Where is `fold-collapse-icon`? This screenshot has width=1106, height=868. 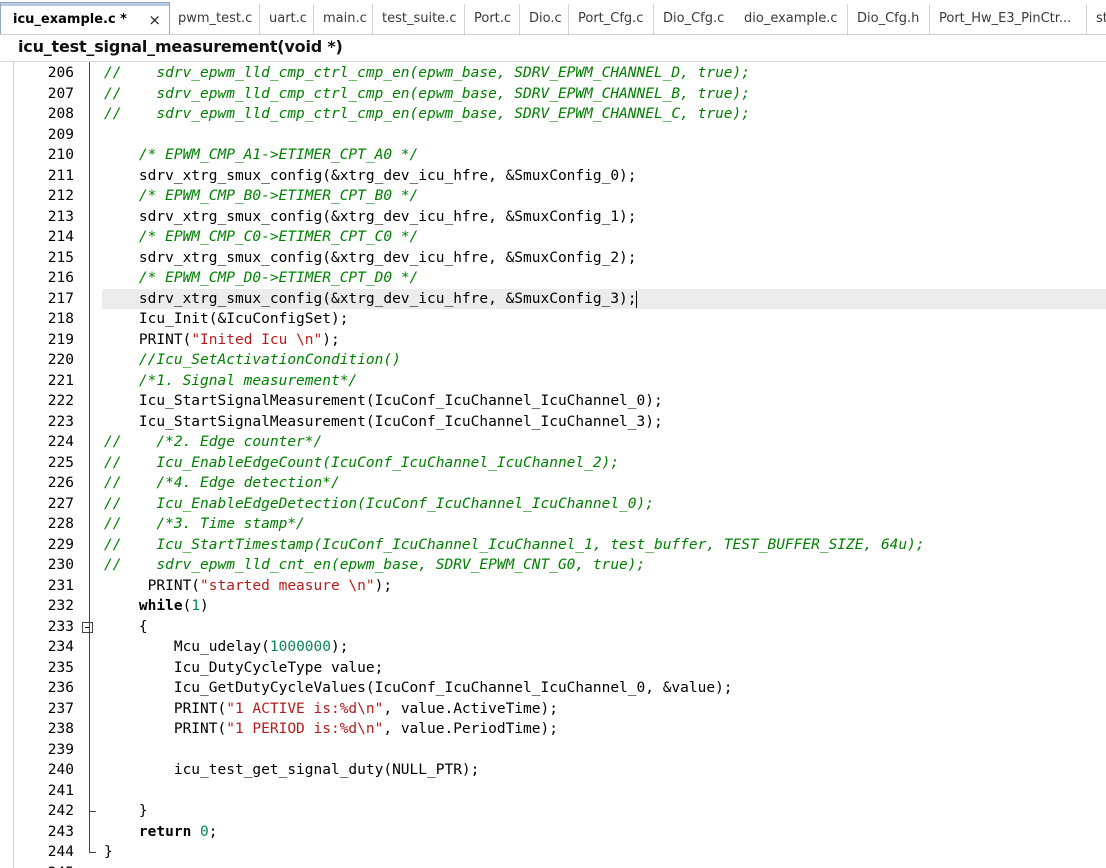 fold-collapse-icon is located at coordinates (87, 627).